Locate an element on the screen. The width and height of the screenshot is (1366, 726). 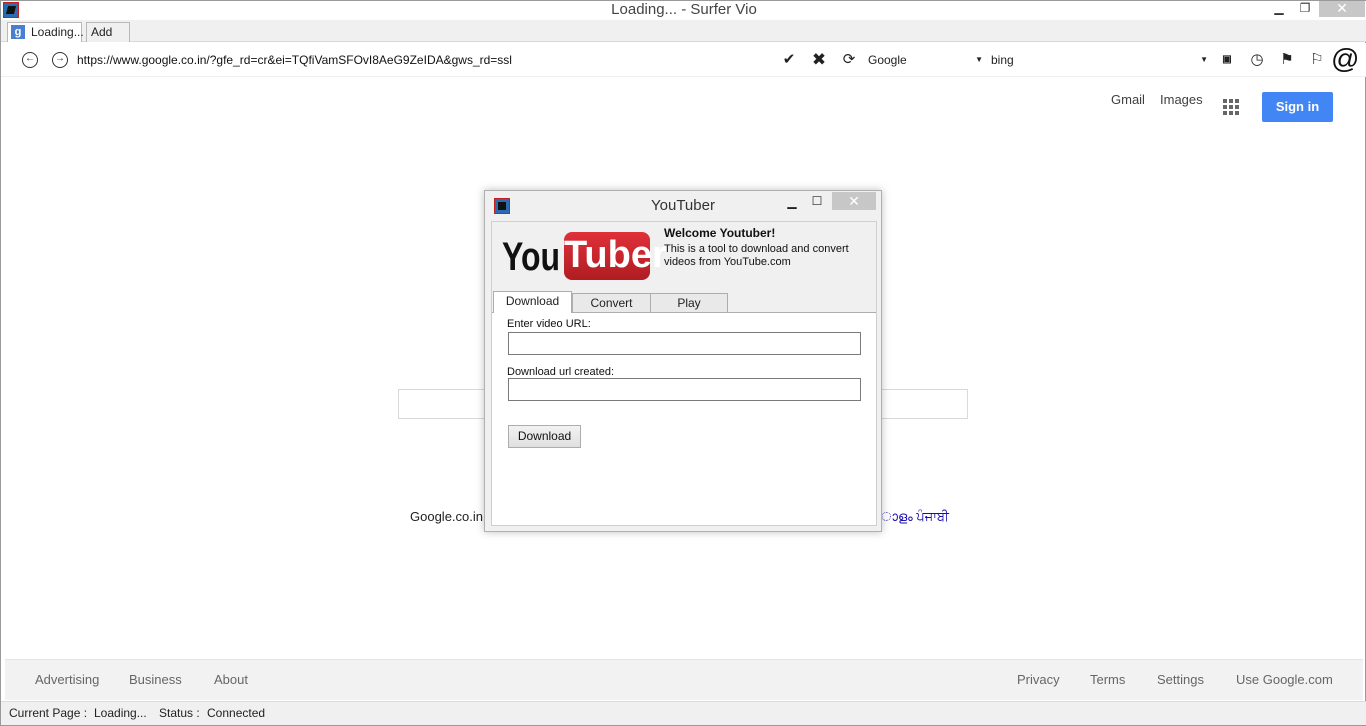
download-url-field is located at coordinates (684, 389).